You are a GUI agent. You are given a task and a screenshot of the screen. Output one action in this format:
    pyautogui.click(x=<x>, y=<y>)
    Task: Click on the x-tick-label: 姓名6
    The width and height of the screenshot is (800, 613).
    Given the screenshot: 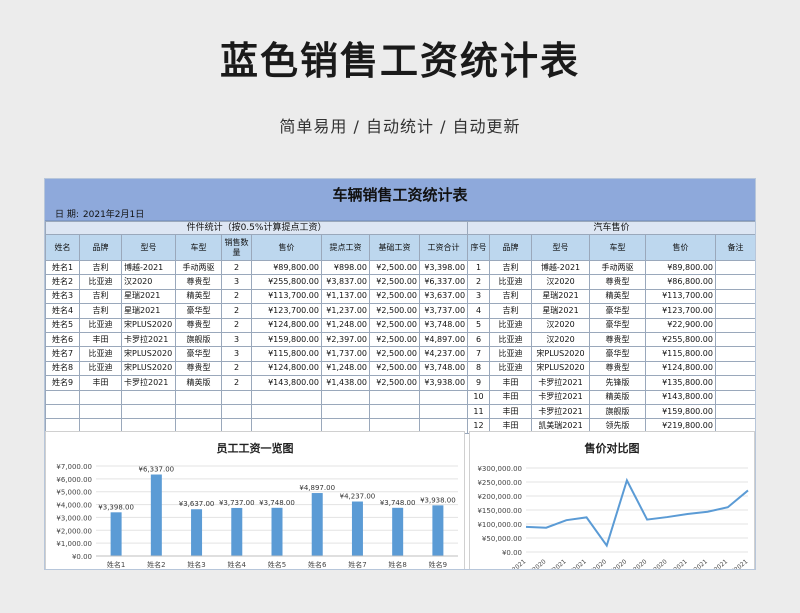 What is the action you would take?
    pyautogui.click(x=317, y=564)
    